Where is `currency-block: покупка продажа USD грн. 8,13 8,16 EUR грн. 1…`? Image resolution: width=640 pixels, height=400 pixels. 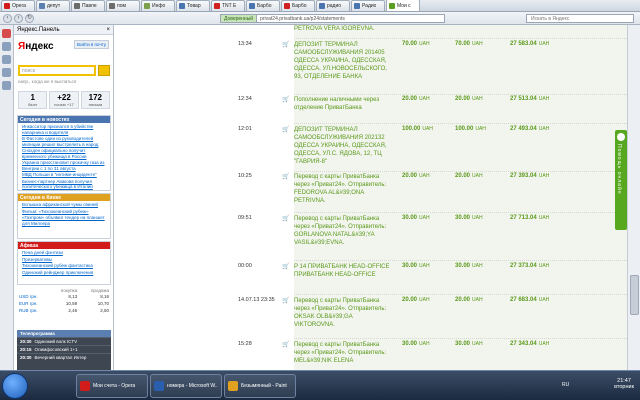 currency-block: покупка продажа USD грн. 8,13 8,16 EUR грн. 1… is located at coordinates (64, 308).